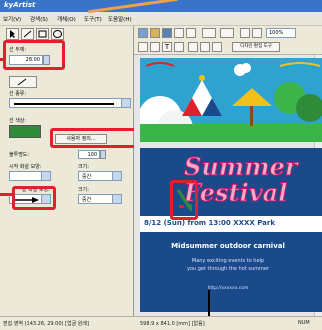 This screenshot has width=322, height=330. What do you see at coordinates (245, 33) in the screenshot?
I see `zoom-in-icon` at bounding box center [245, 33].